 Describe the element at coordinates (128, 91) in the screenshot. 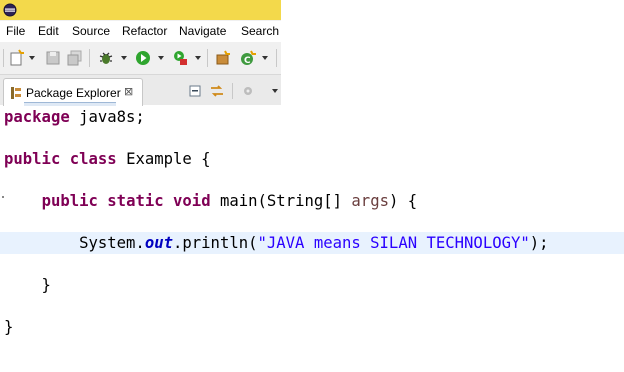

I see `close-icon: ⊠` at that location.